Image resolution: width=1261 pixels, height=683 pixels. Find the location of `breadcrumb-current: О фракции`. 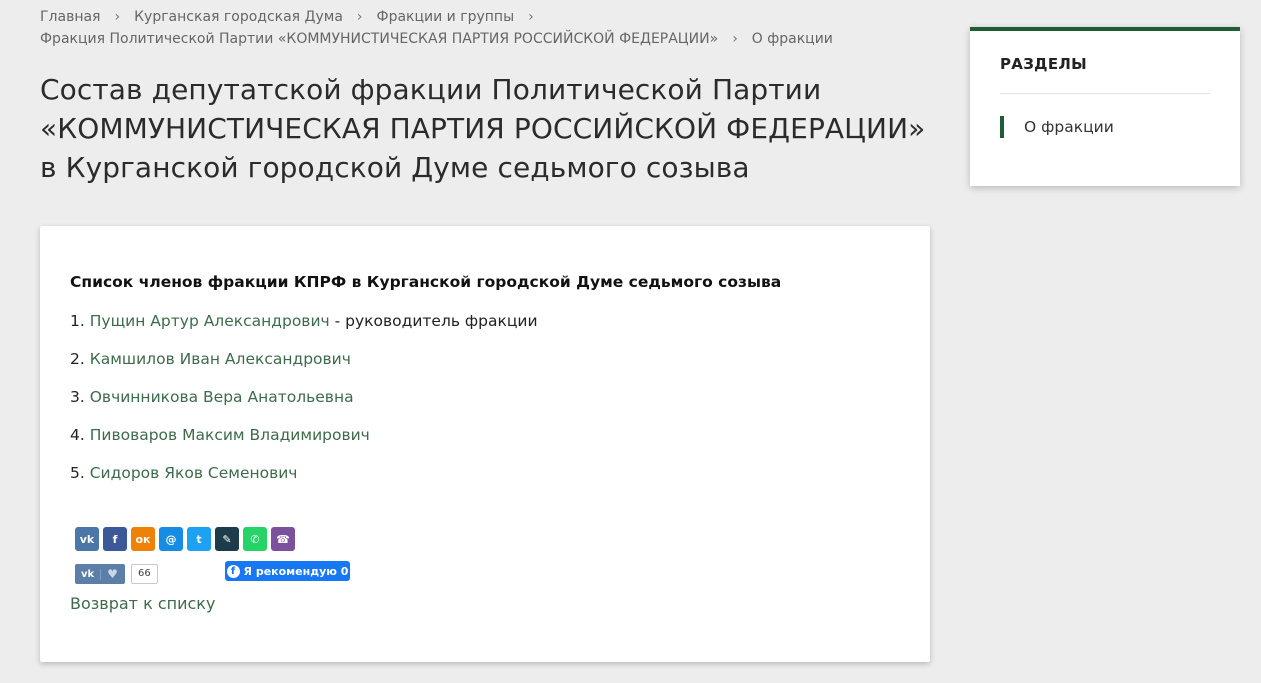

breadcrumb-current: О фракции is located at coordinates (792, 39).